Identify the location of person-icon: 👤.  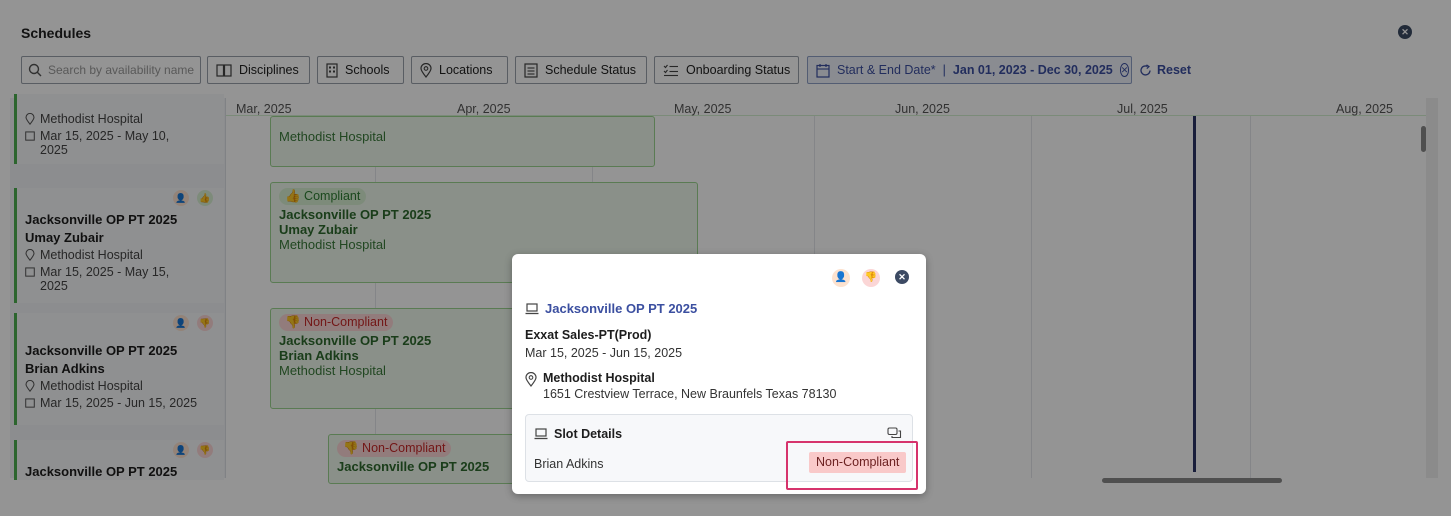
(841, 278).